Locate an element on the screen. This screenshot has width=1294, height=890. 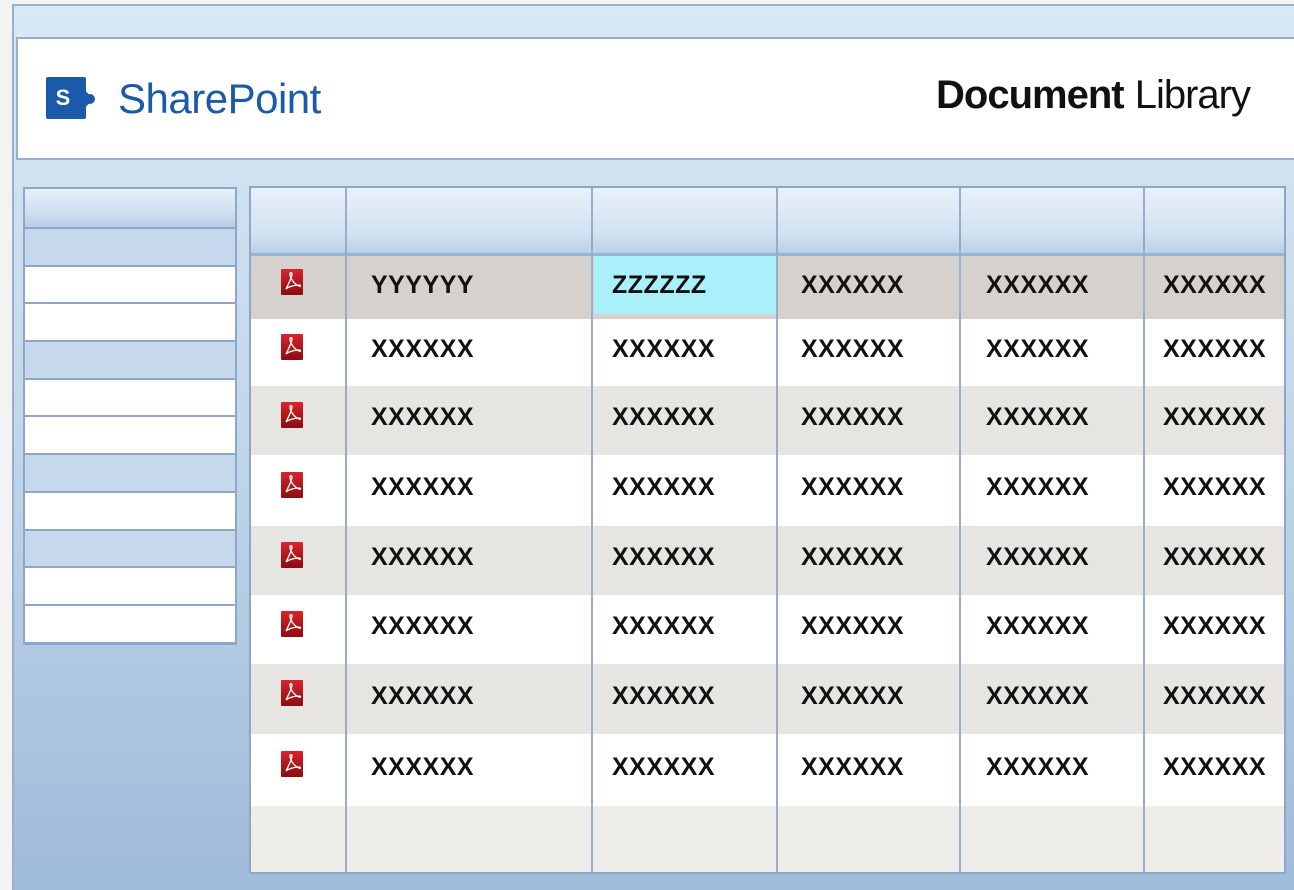
empty-row is located at coordinates (767, 839).